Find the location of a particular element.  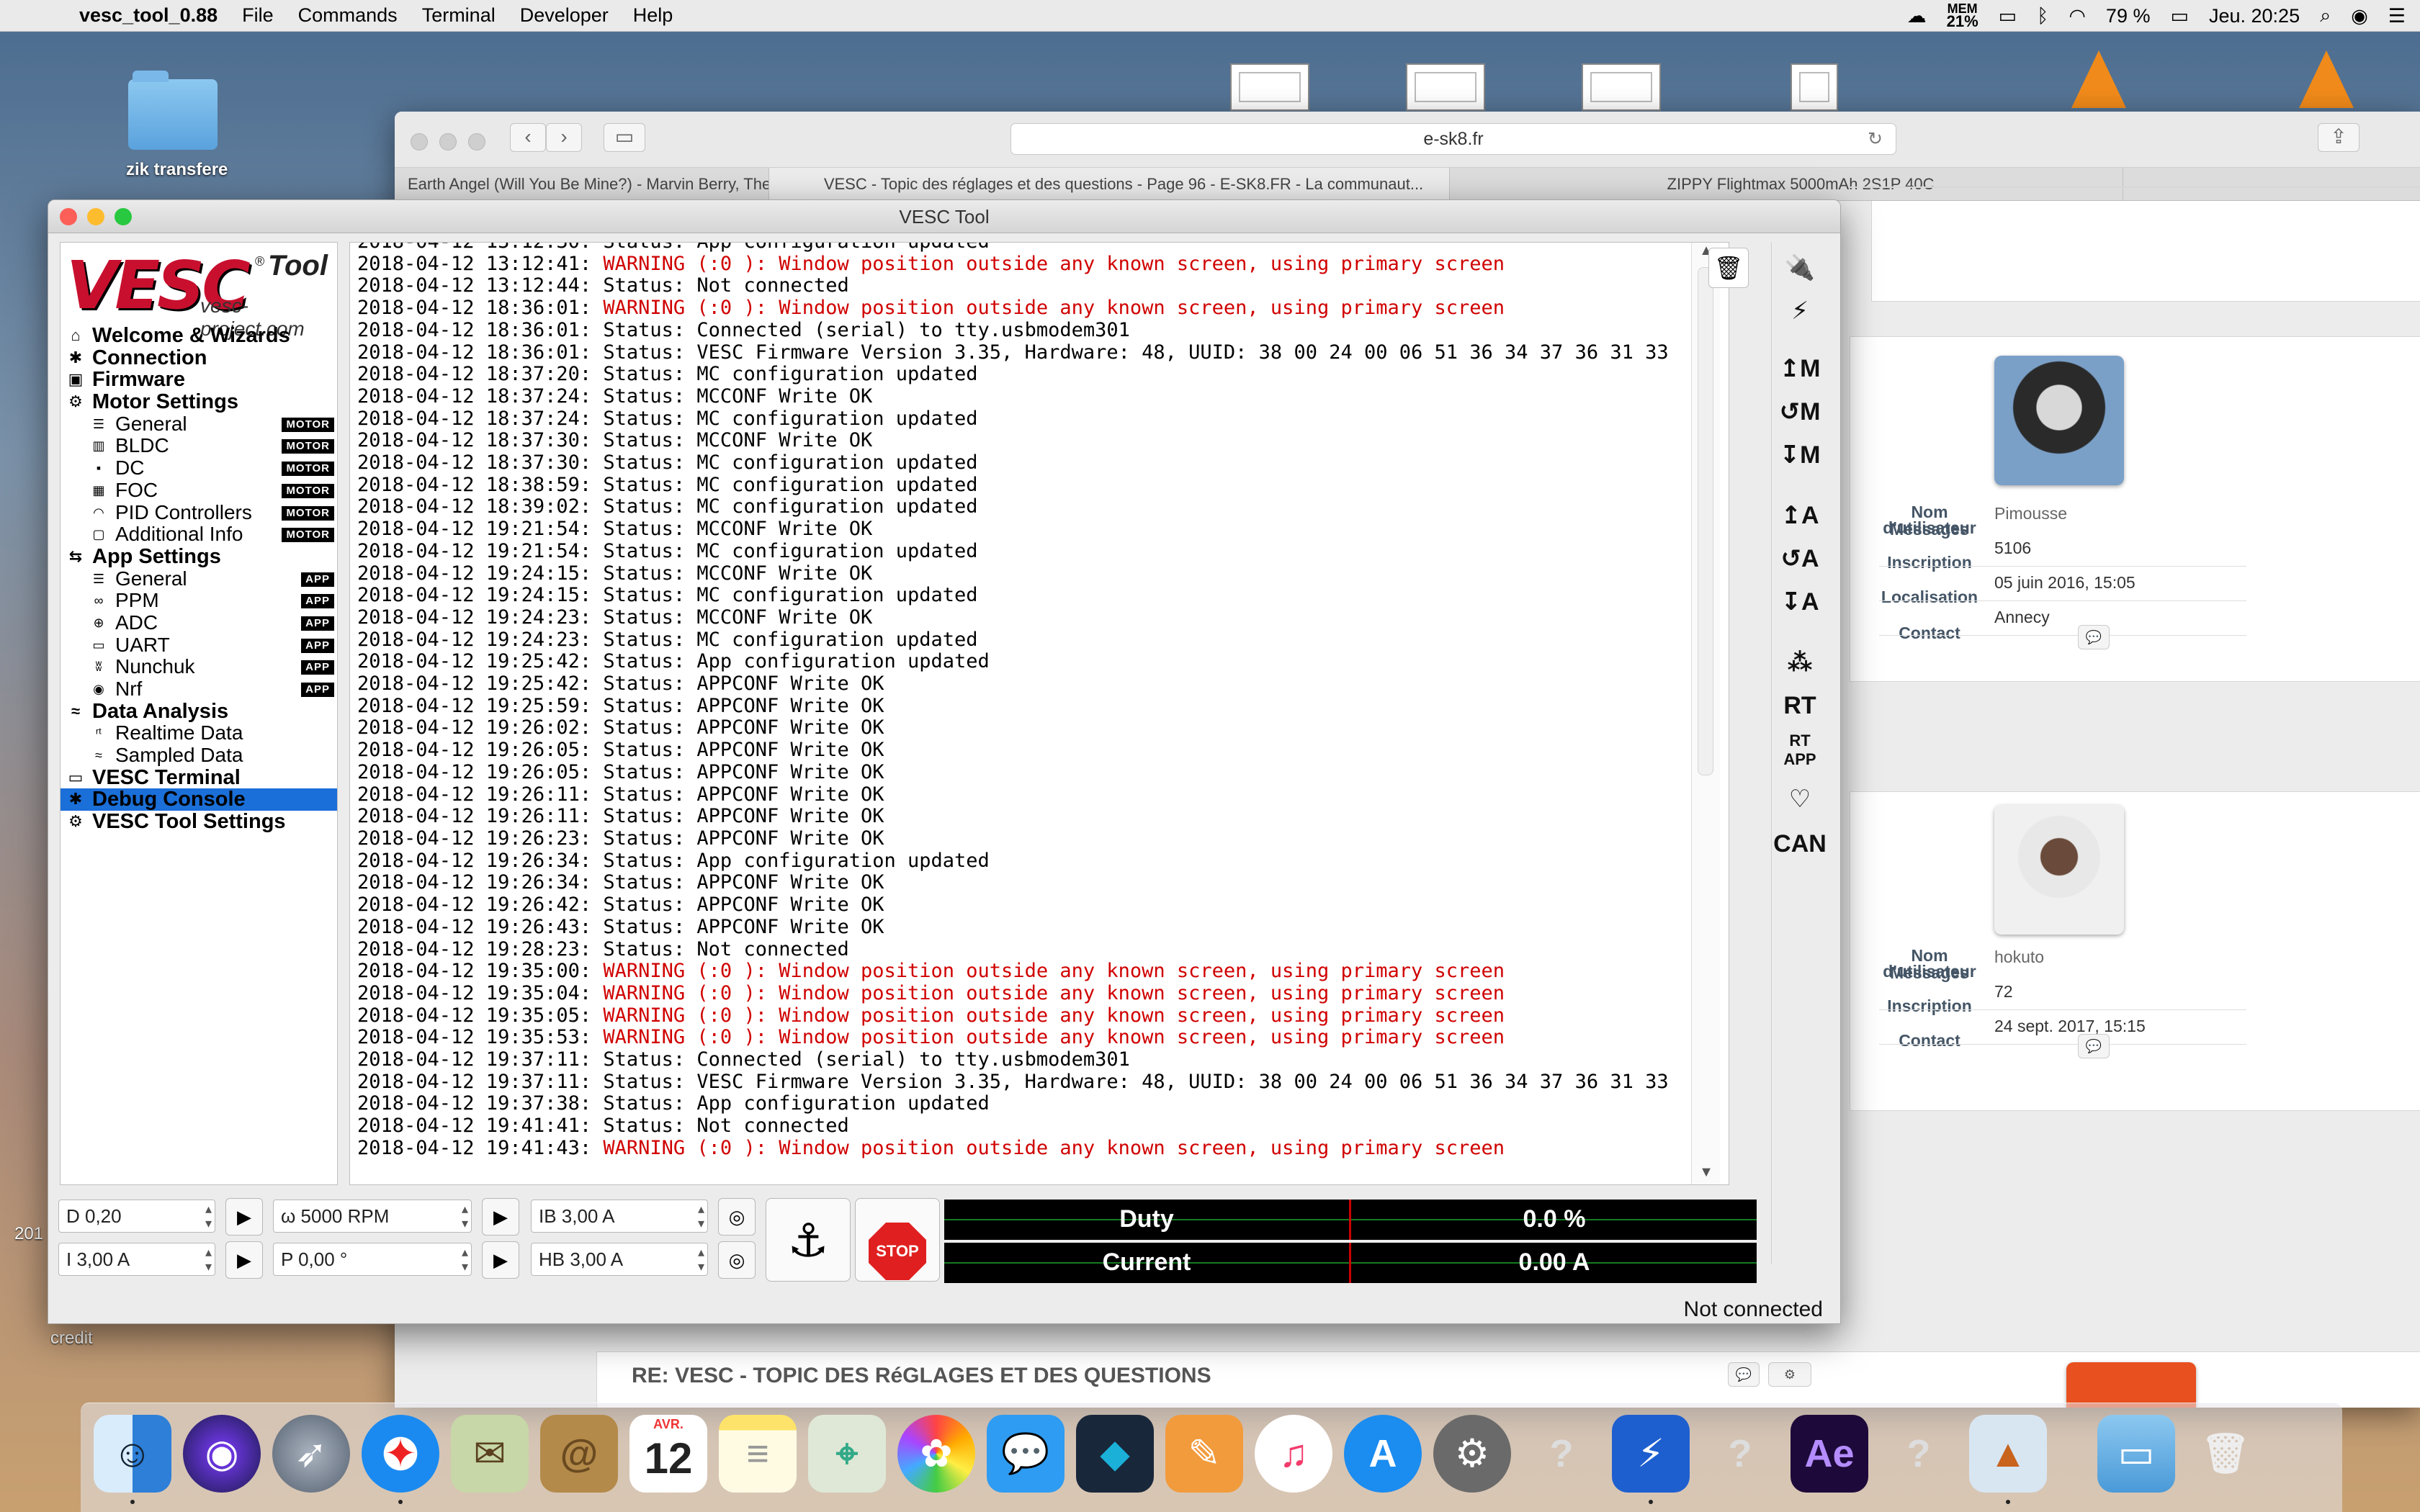

run-brake-button: ◎ is located at coordinates (737, 1217).